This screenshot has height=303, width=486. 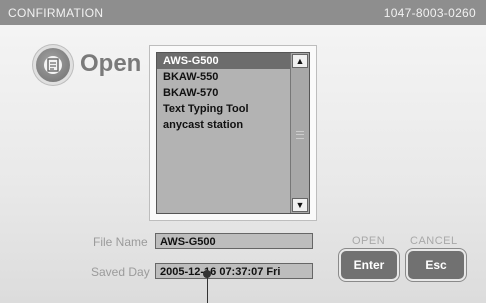 I want to click on open-caption: OPEN, so click(x=369, y=241).